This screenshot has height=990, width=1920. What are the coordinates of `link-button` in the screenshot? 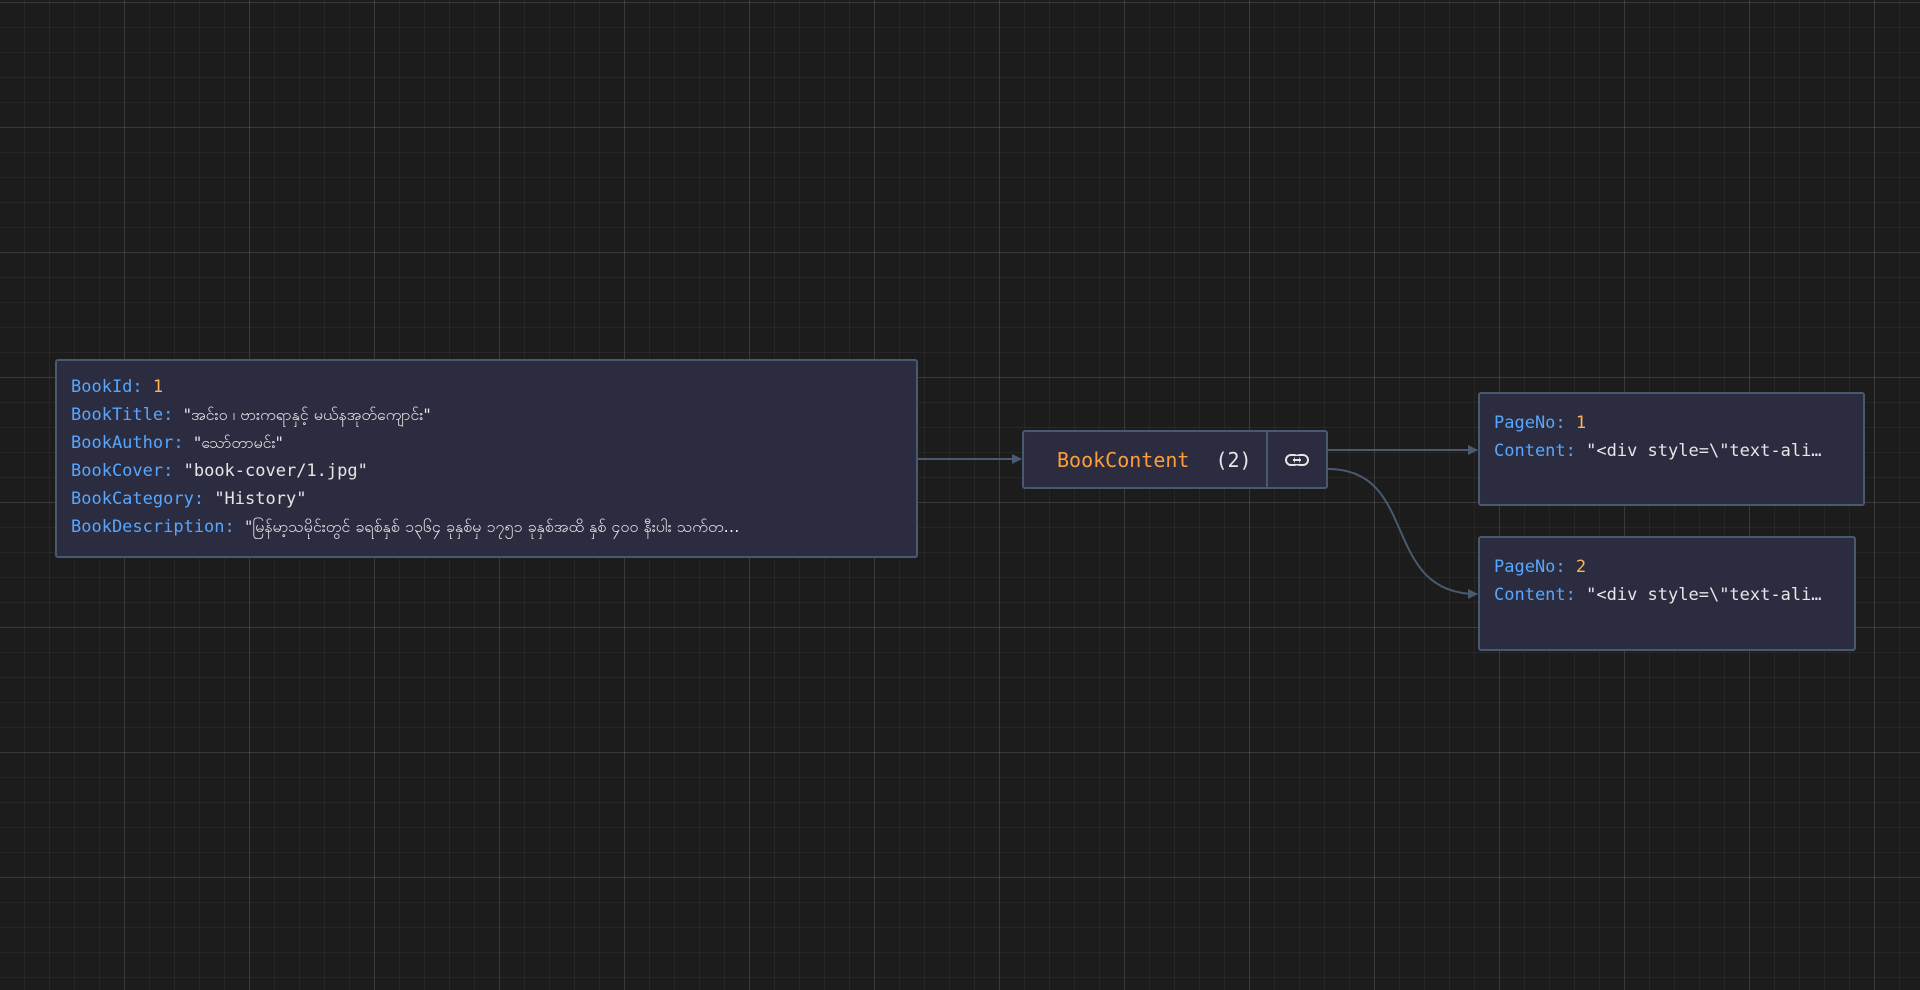 It's located at (1296, 459).